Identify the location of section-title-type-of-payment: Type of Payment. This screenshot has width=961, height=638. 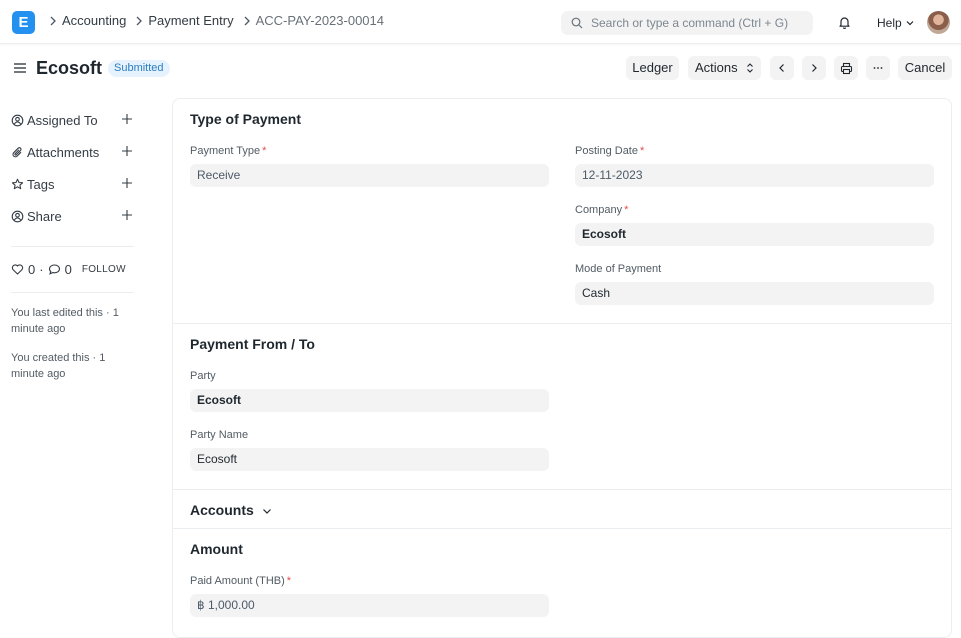
(245, 119).